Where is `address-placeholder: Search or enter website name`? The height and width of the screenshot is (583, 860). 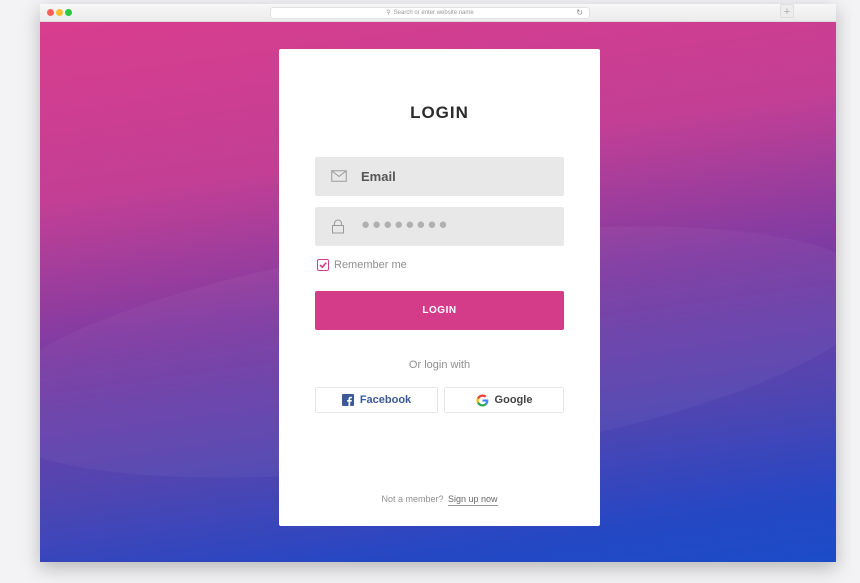 address-placeholder: Search or enter website name is located at coordinates (433, 13).